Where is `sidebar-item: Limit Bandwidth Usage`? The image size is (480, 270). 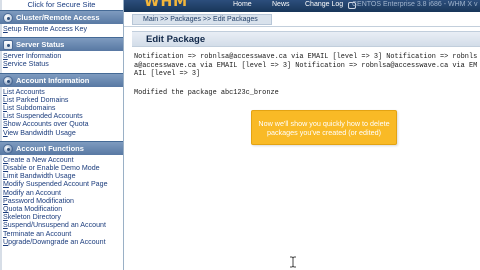 sidebar-item: Limit Bandwidth Usage is located at coordinates (63, 176).